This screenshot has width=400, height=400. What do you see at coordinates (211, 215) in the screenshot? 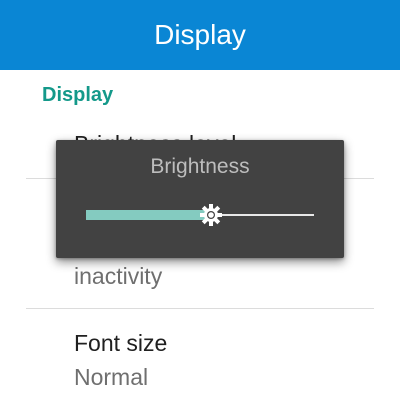
I see `brightness-sun-icon` at bounding box center [211, 215].